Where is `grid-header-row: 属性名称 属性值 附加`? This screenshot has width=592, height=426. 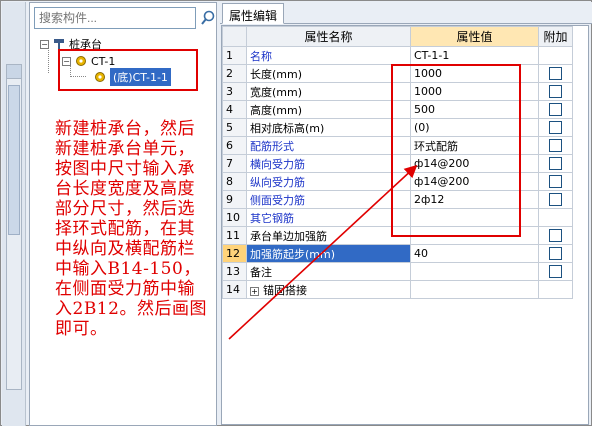
grid-header-row: 属性名称 属性值 附加 is located at coordinates (397, 36).